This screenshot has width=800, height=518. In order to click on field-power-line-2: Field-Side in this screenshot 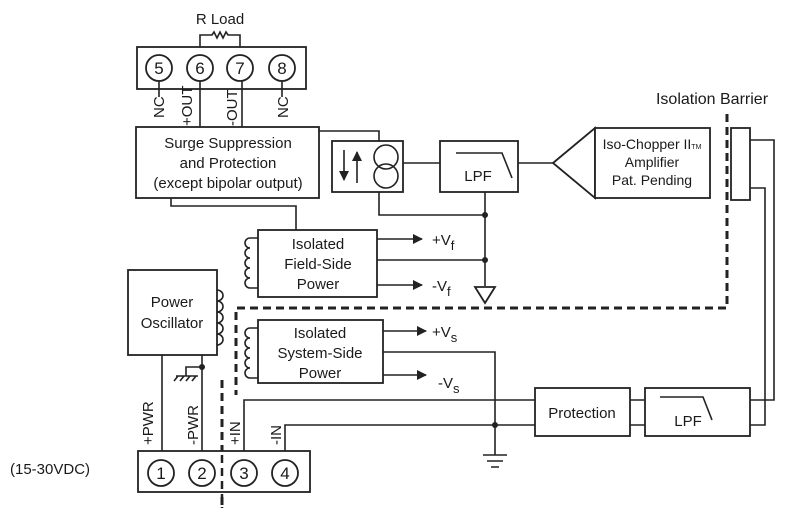, I will do `click(318, 264)`.